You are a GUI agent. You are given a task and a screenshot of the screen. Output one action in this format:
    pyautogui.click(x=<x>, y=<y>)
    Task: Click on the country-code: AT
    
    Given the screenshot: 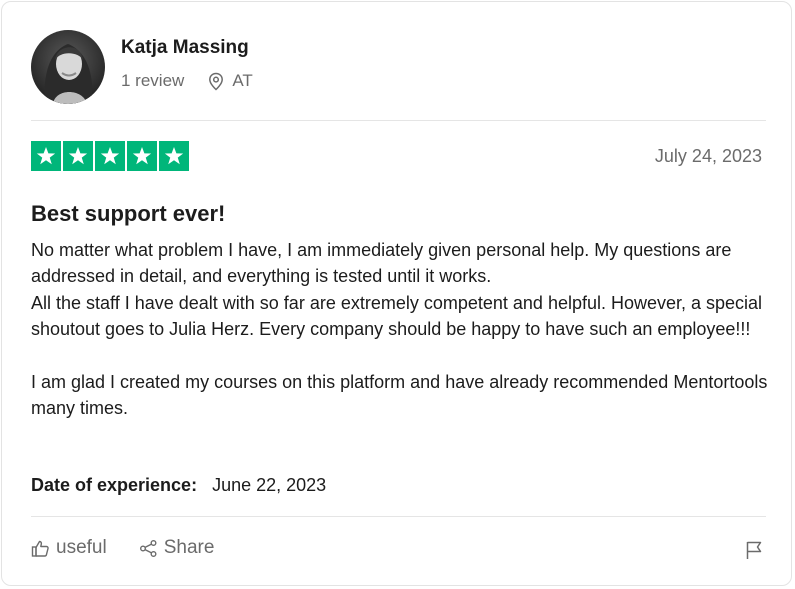 What is the action you would take?
    pyautogui.click(x=242, y=80)
    